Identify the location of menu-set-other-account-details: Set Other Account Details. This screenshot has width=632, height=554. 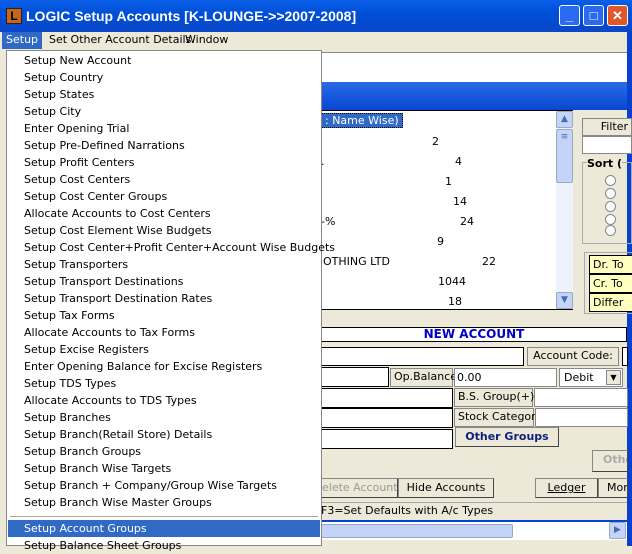
(120, 40).